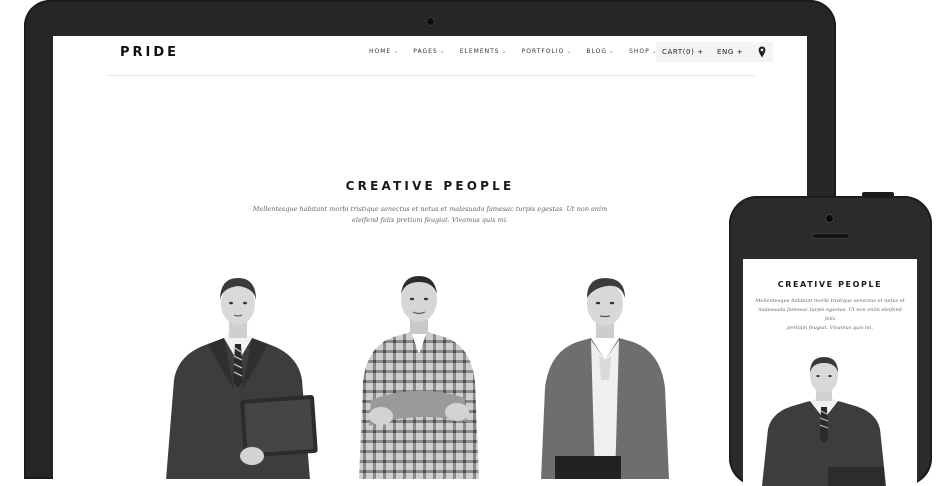 The width and height of the screenshot is (950, 486). I want to click on nav-item-blog: BLOG ⌄, so click(600, 51).